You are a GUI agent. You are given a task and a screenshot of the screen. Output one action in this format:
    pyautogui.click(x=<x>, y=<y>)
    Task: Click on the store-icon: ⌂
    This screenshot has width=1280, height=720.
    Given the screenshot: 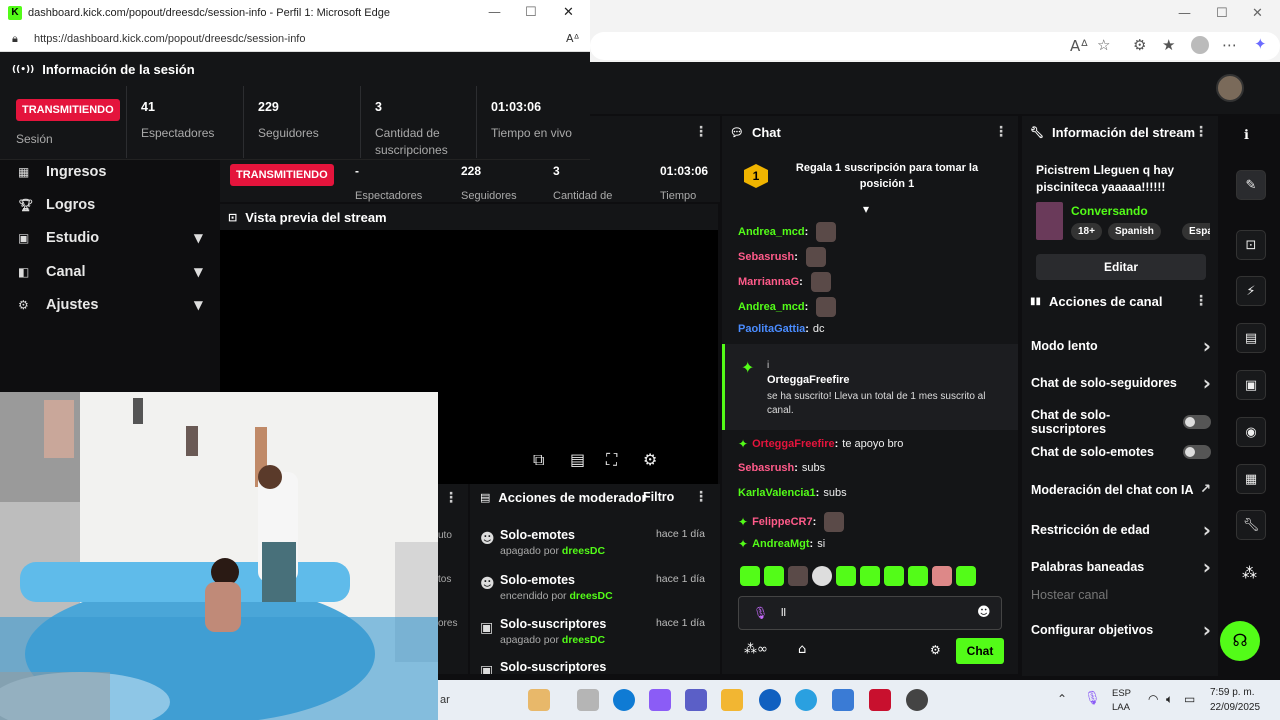 What is the action you would take?
    pyautogui.click(x=802, y=649)
    